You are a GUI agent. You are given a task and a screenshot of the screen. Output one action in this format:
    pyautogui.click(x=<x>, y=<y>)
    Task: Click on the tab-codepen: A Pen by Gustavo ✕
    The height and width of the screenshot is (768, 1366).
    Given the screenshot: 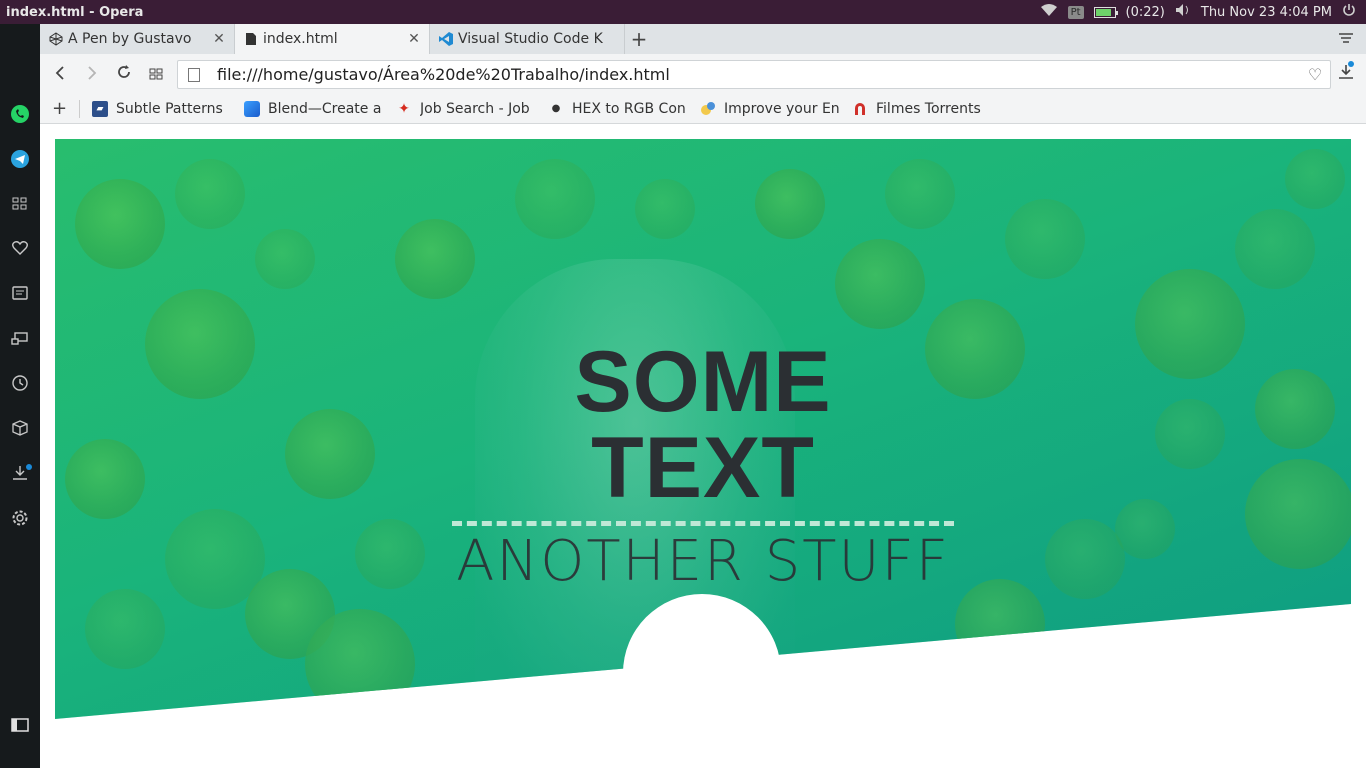 What is the action you would take?
    pyautogui.click(x=137, y=39)
    